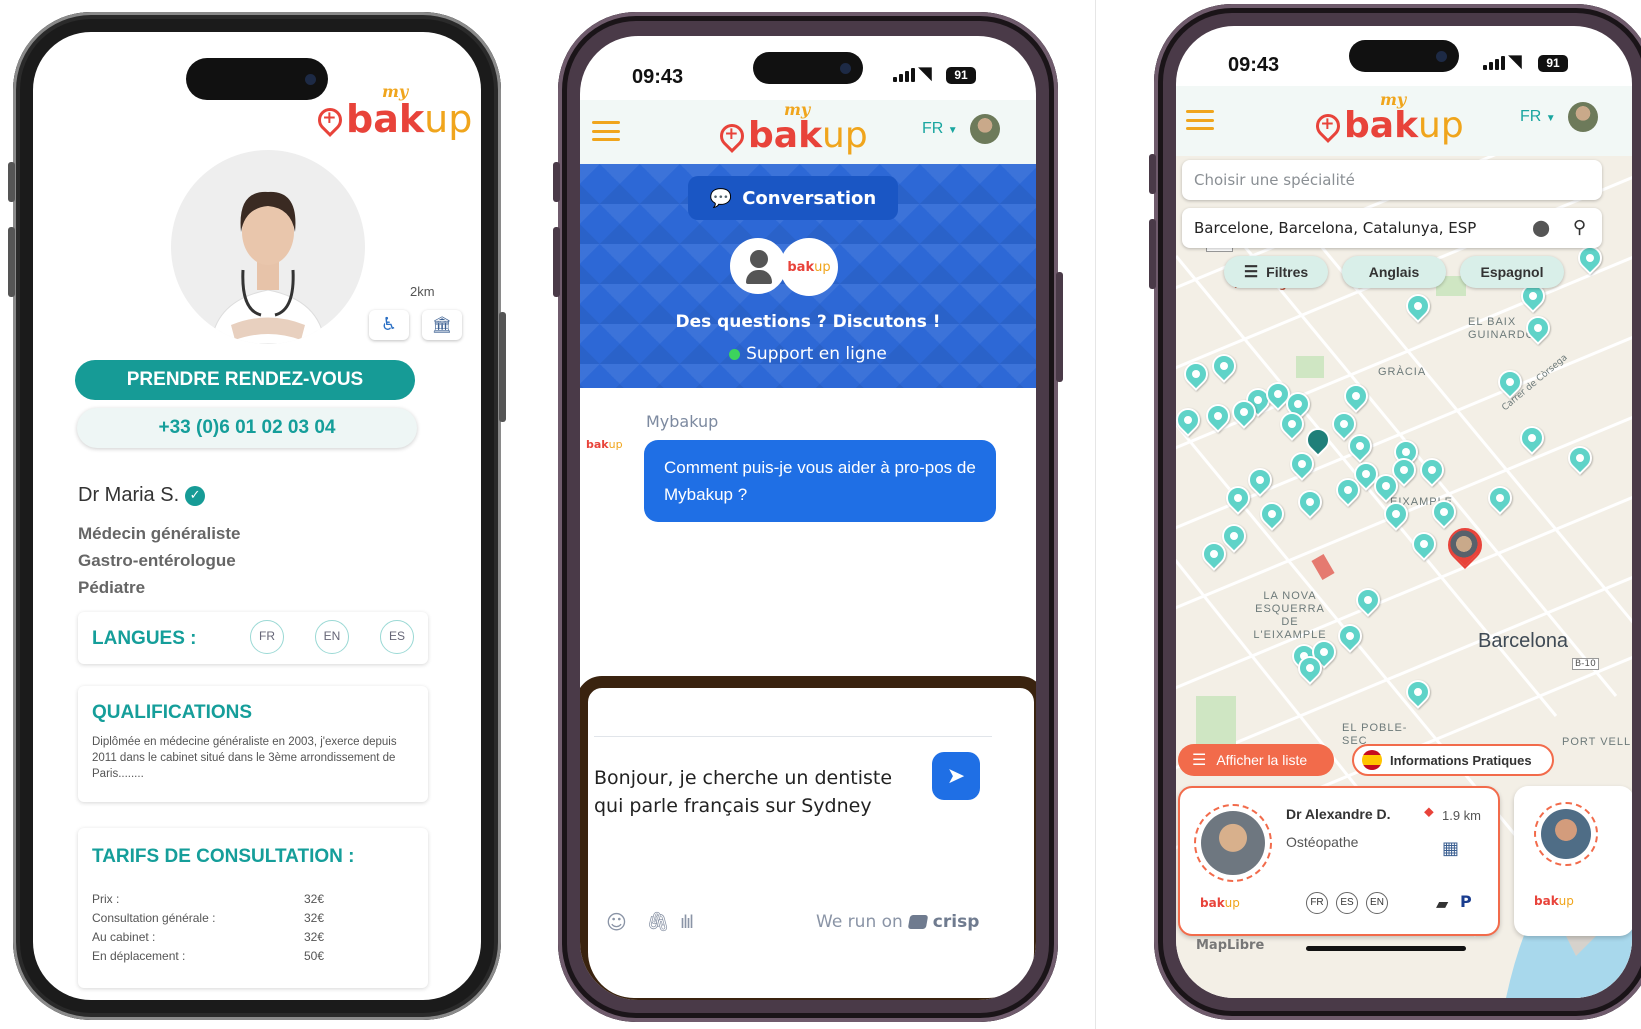  What do you see at coordinates (1392, 180) in the screenshot?
I see `specialty-select: Choisir une spécialité` at bounding box center [1392, 180].